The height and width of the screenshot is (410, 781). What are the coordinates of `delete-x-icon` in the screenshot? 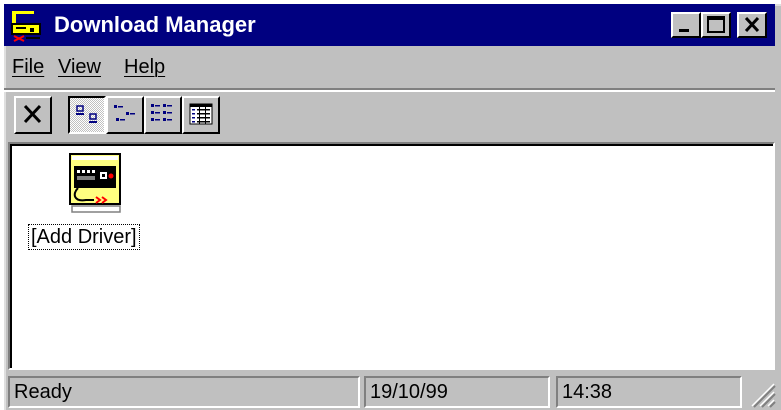 It's located at (32, 114).